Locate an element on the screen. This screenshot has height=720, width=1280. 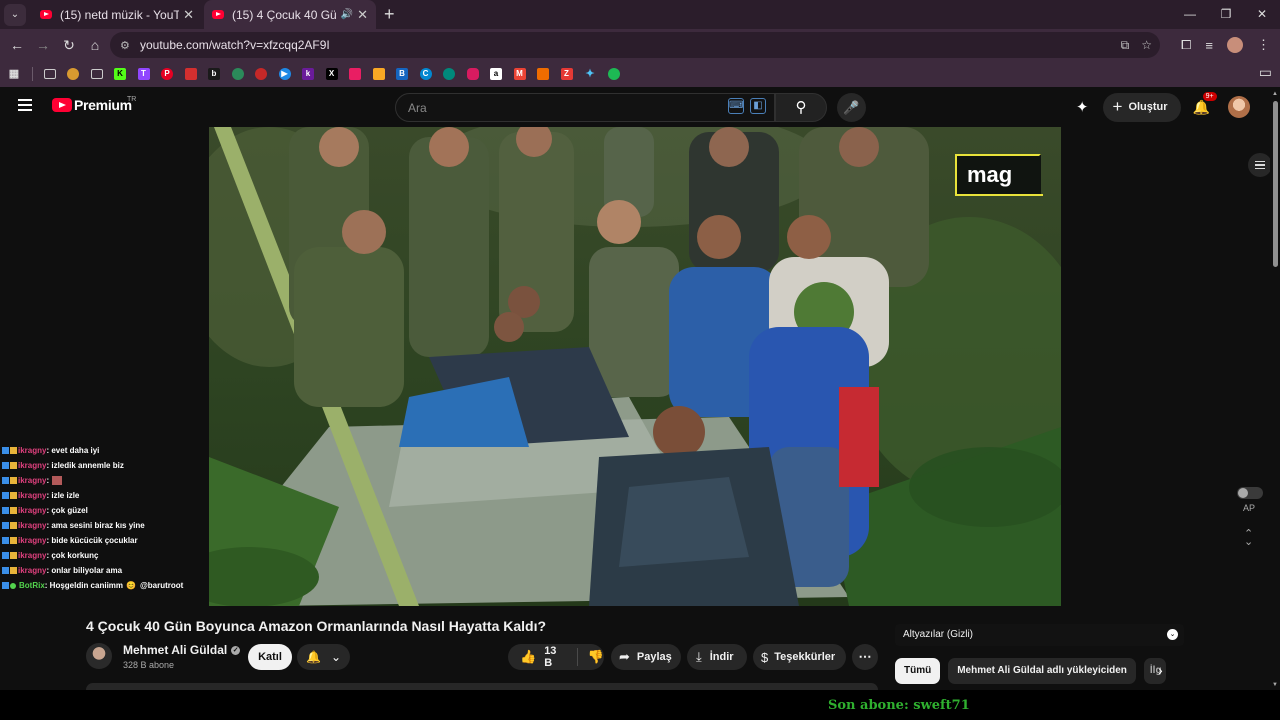
bookmark-icon: b is located at coordinates (214, 74).